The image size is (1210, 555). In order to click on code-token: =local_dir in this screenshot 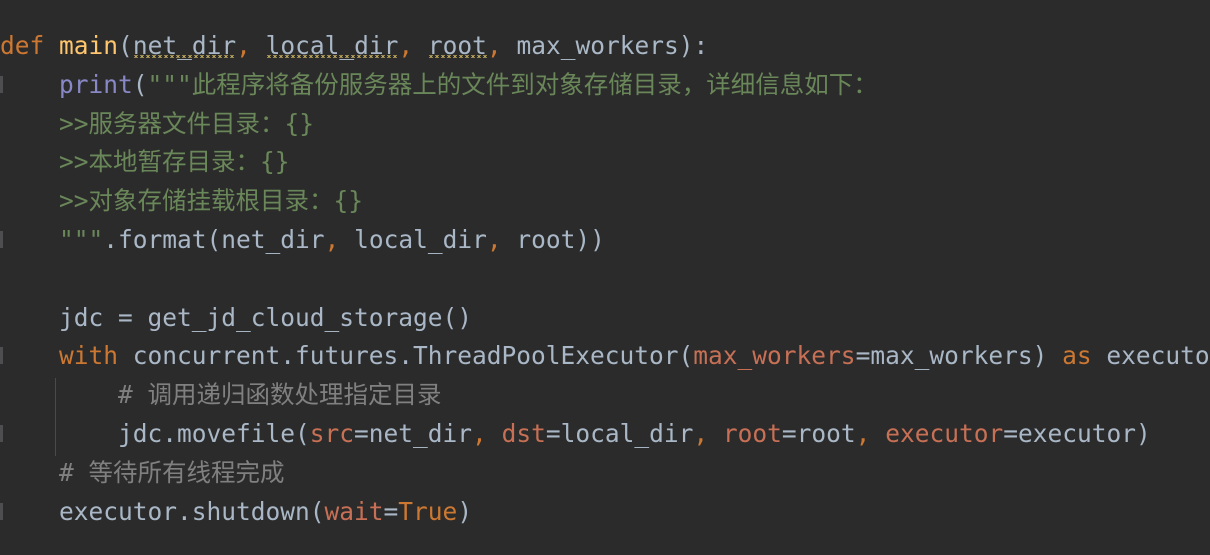, I will do `click(619, 433)`.